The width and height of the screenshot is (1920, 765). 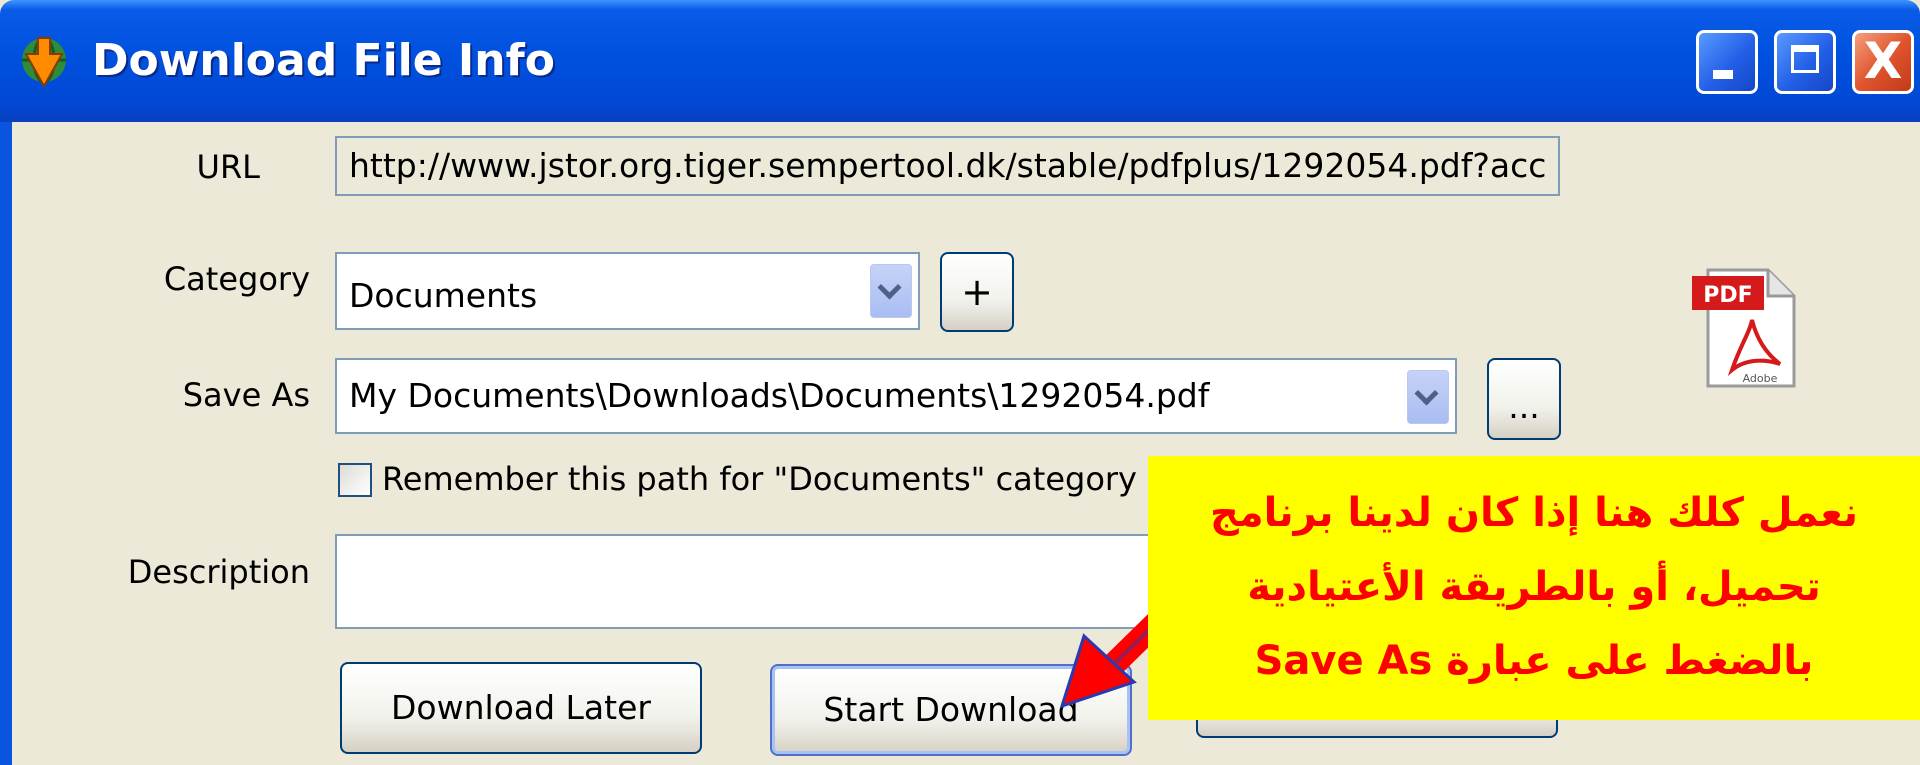 What do you see at coordinates (246, 395) in the screenshot?
I see `save-as-label: Save As` at bounding box center [246, 395].